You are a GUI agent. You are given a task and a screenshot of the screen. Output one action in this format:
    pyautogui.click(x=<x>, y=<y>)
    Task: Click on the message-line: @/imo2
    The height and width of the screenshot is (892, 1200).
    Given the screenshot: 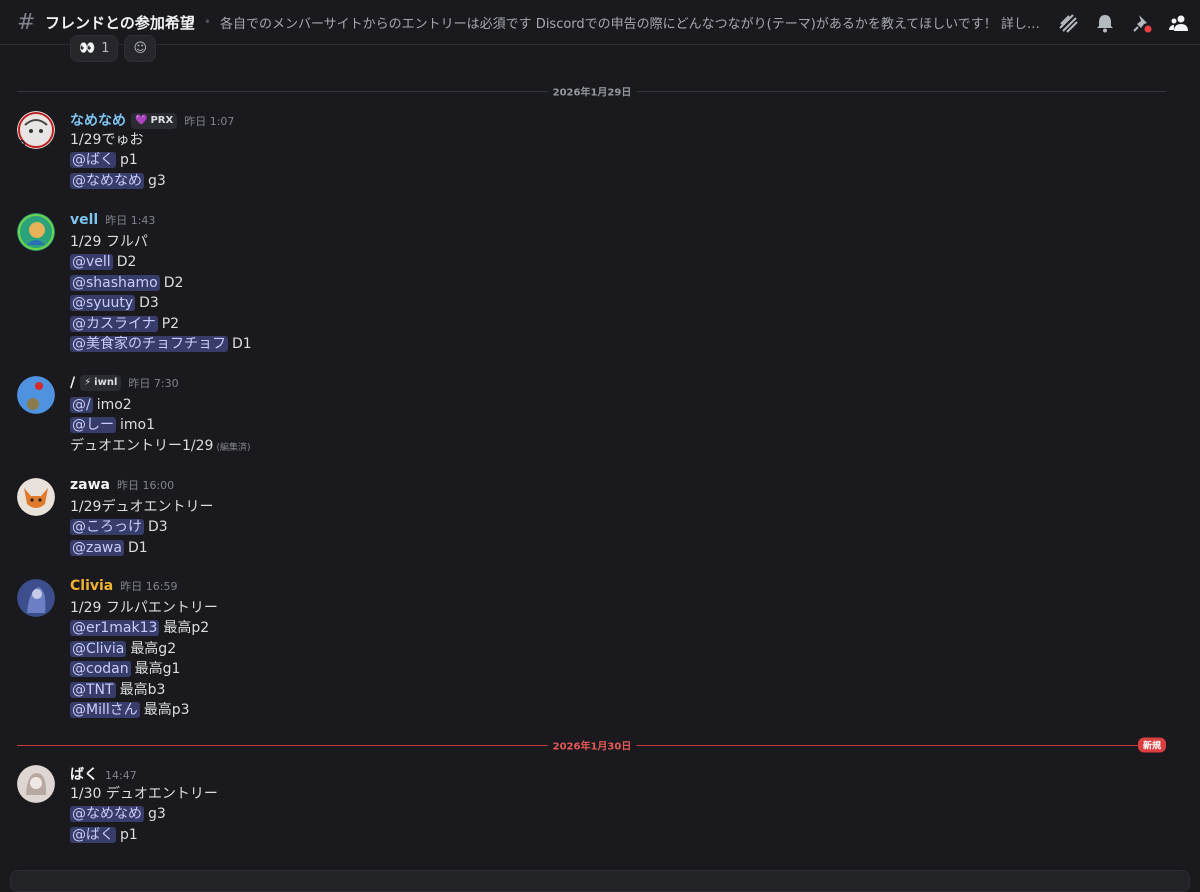 What is the action you would take?
    pyautogui.click(x=160, y=405)
    